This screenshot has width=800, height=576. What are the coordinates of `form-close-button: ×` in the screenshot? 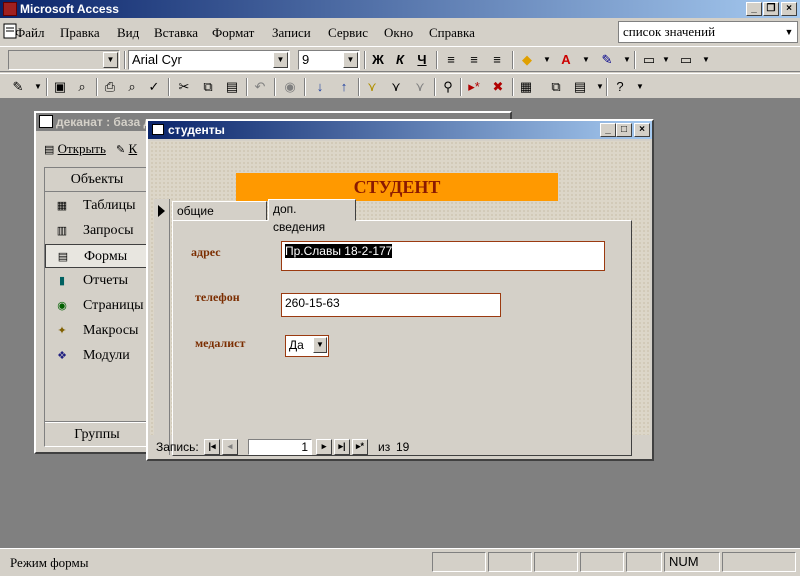 It's located at (642, 130).